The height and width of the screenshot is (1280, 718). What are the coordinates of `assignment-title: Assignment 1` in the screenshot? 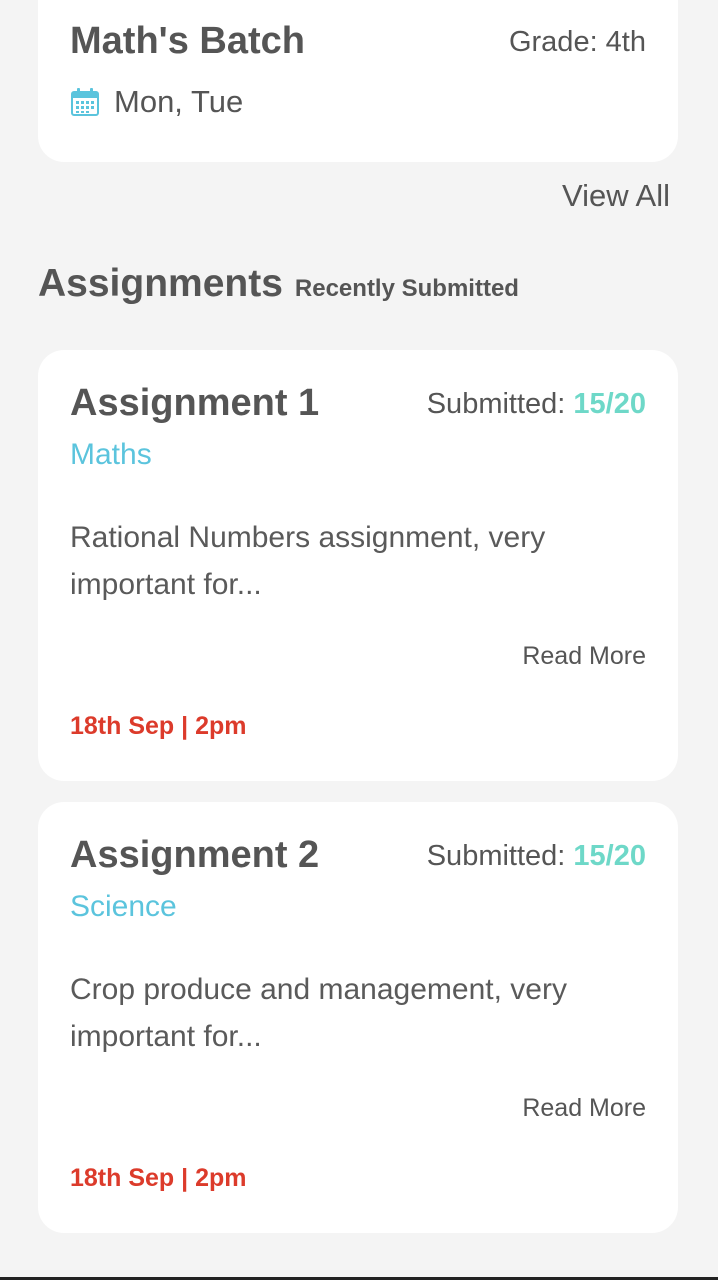 It's located at (195, 403).